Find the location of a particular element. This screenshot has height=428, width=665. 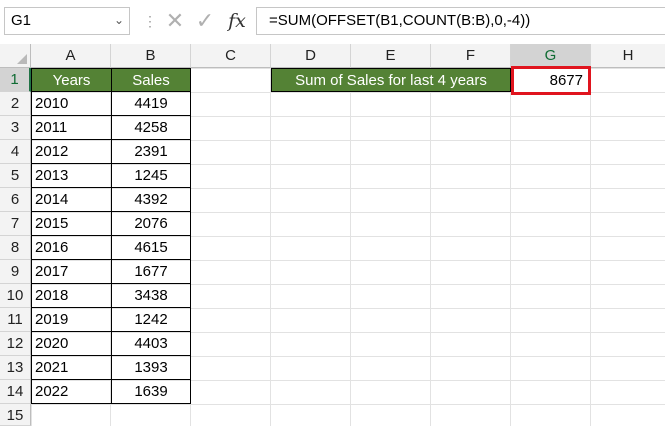

cell-value: 3438 is located at coordinates (151, 295).